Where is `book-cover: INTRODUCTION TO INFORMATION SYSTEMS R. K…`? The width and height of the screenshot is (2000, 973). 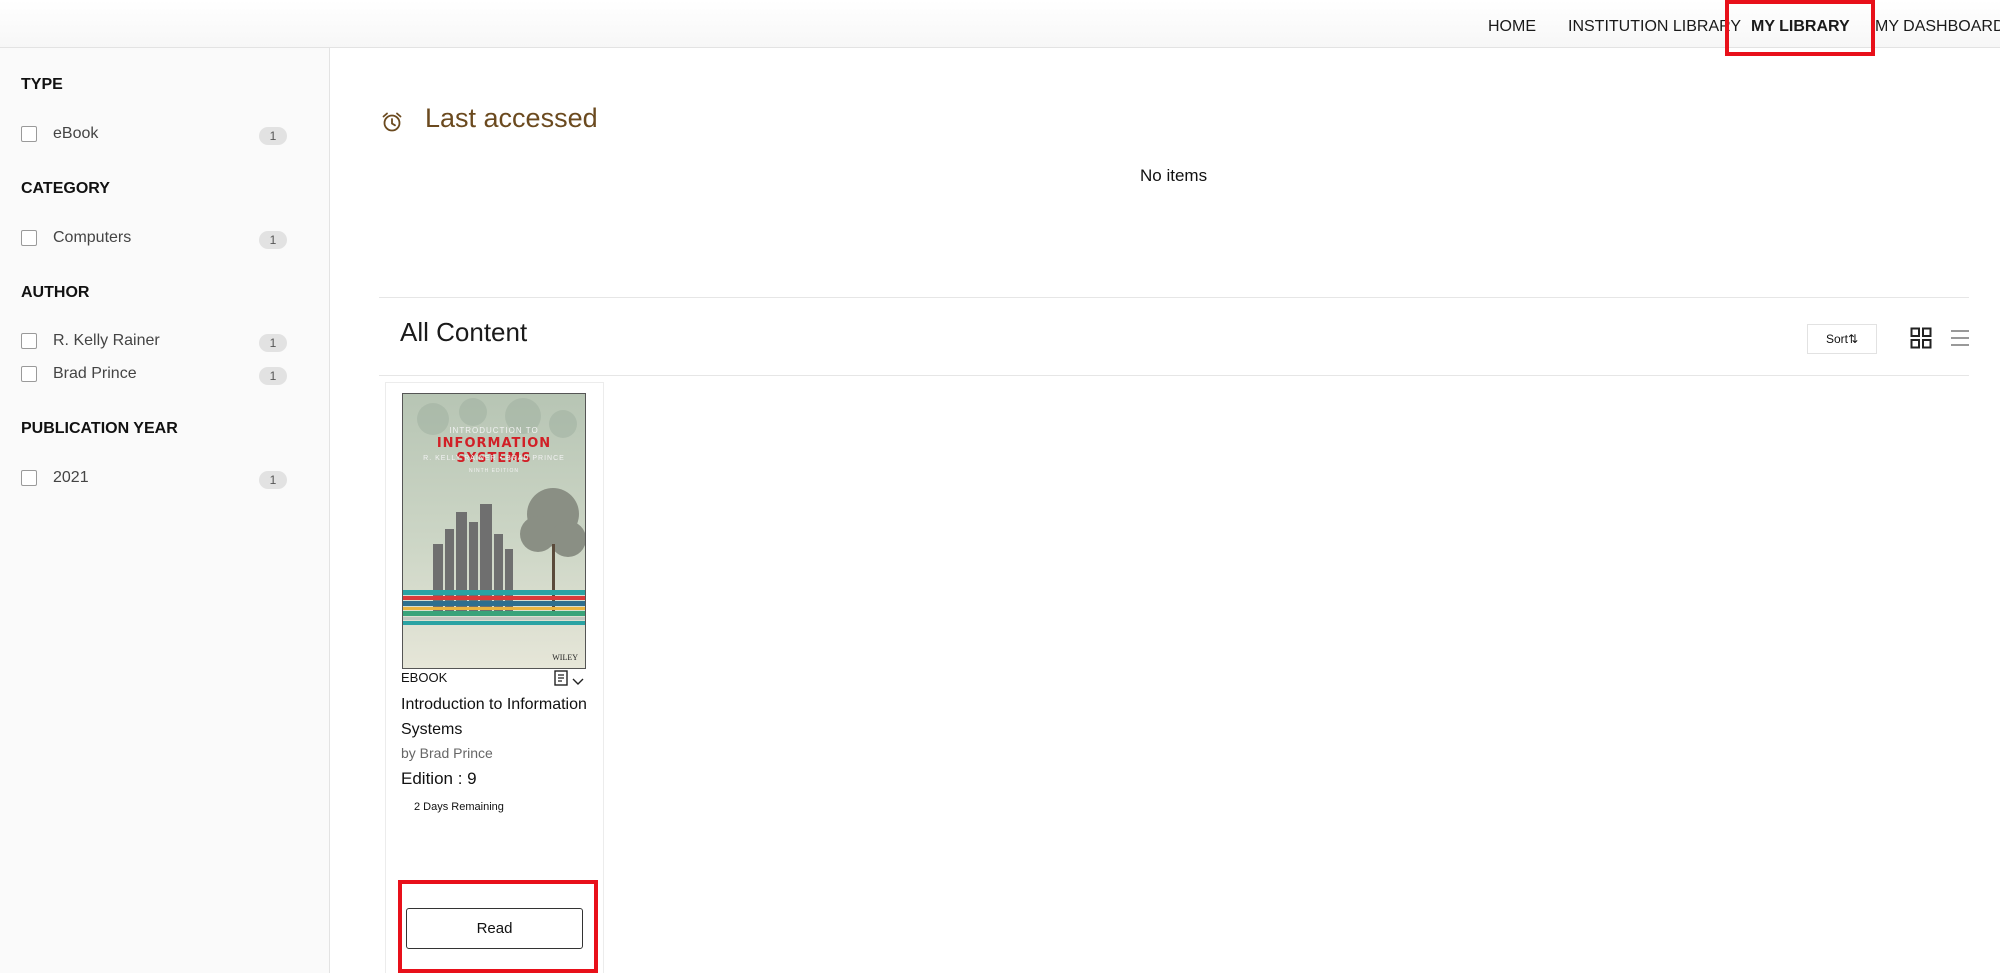 book-cover: INTRODUCTION TO INFORMATION SYSTEMS R. K… is located at coordinates (494, 531).